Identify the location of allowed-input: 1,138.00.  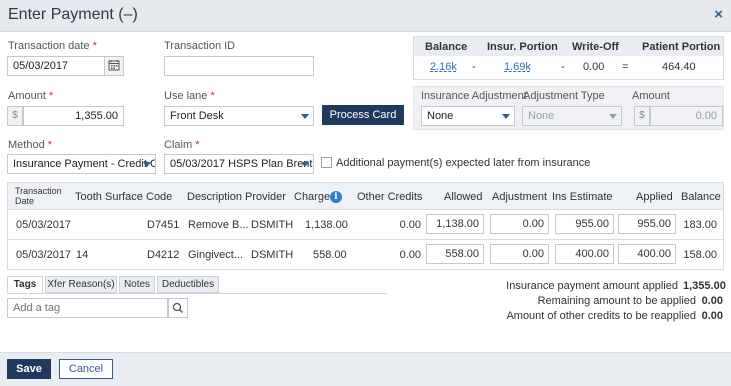
(455, 224).